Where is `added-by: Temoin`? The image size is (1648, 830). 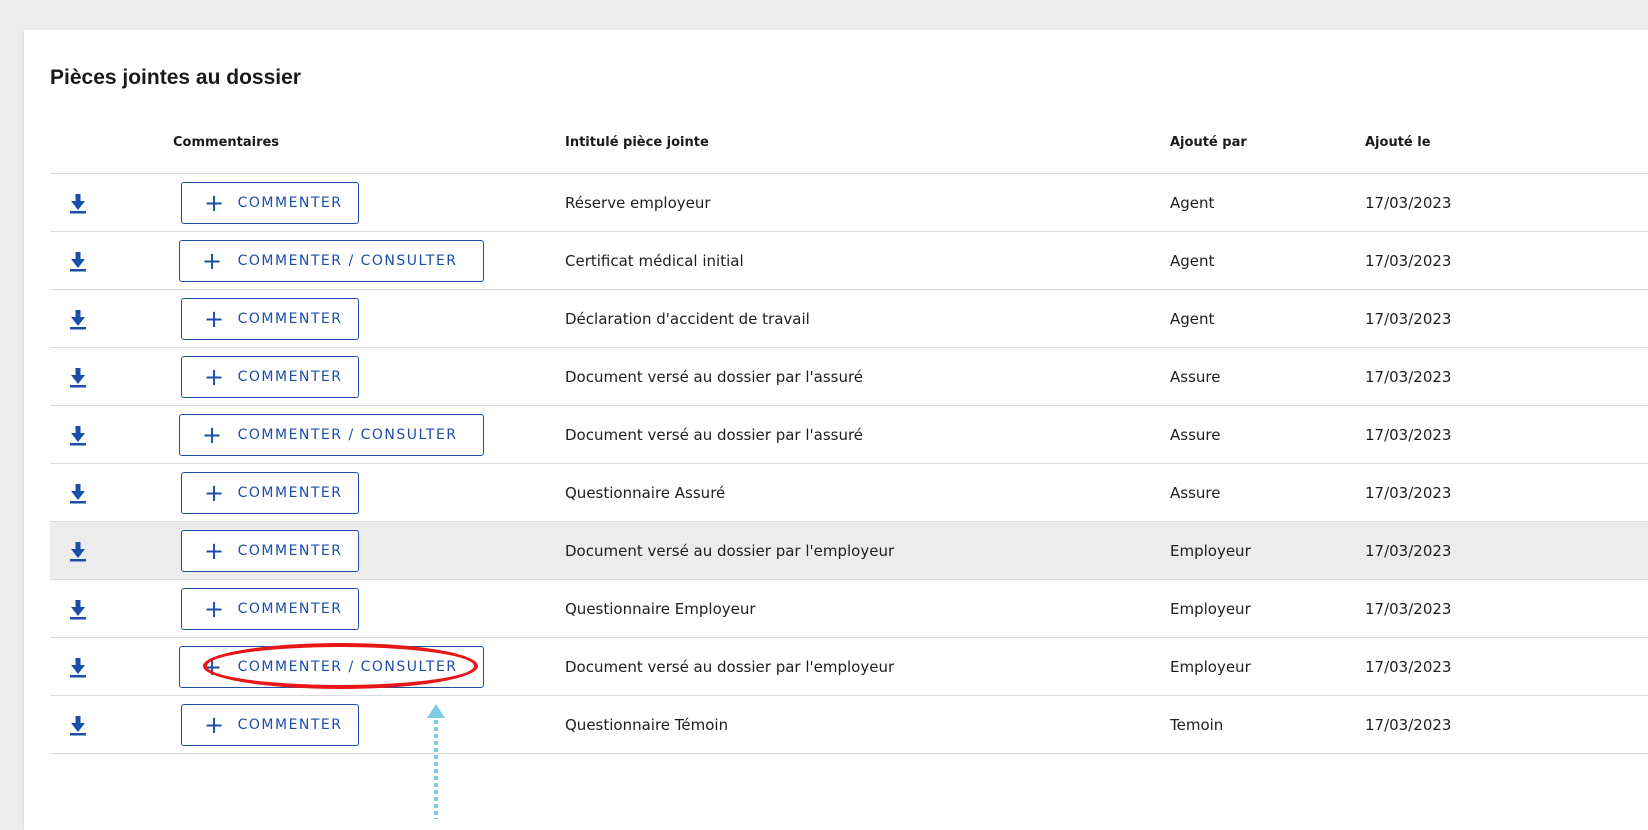 added-by: Temoin is located at coordinates (1197, 724).